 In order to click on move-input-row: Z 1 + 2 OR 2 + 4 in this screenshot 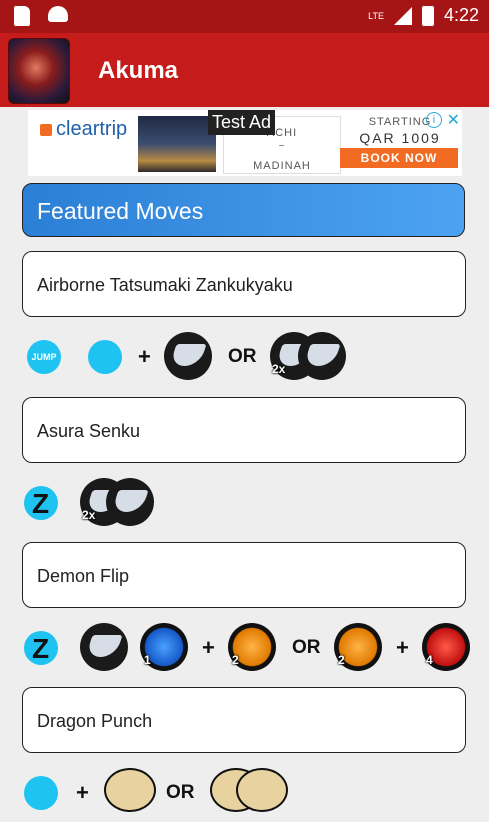, I will do `click(244, 647)`.